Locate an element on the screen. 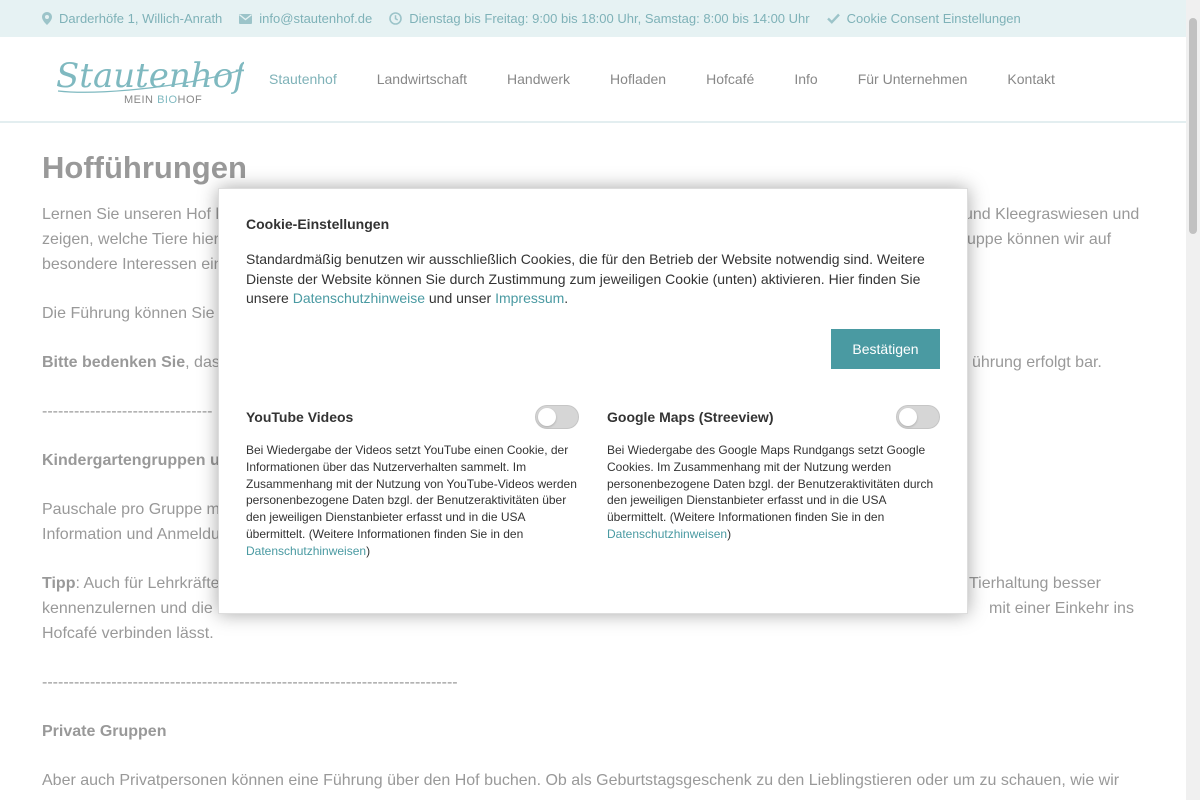 This screenshot has width=1200, height=800. paragraph-line: Hofcafé verbinden lässt. is located at coordinates (128, 633).